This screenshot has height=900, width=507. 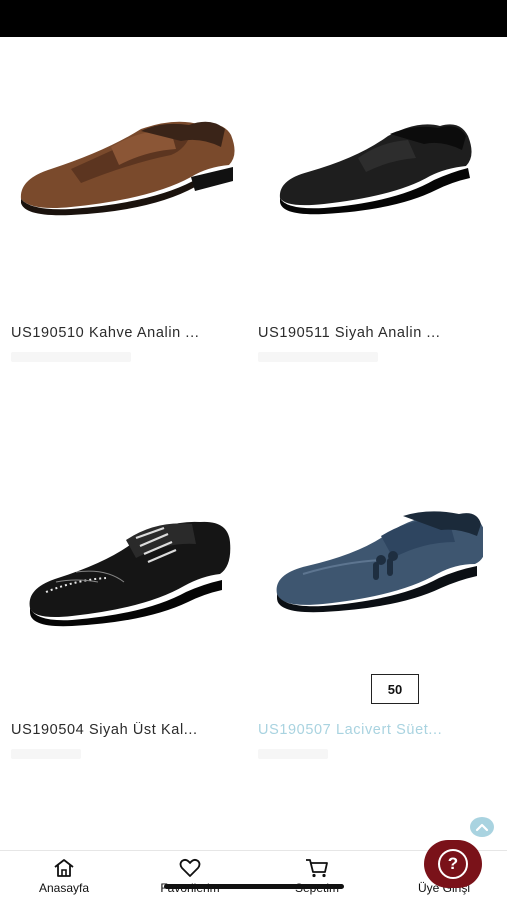 I want to click on tab-favorites: Favorilerim, so click(x=190, y=876).